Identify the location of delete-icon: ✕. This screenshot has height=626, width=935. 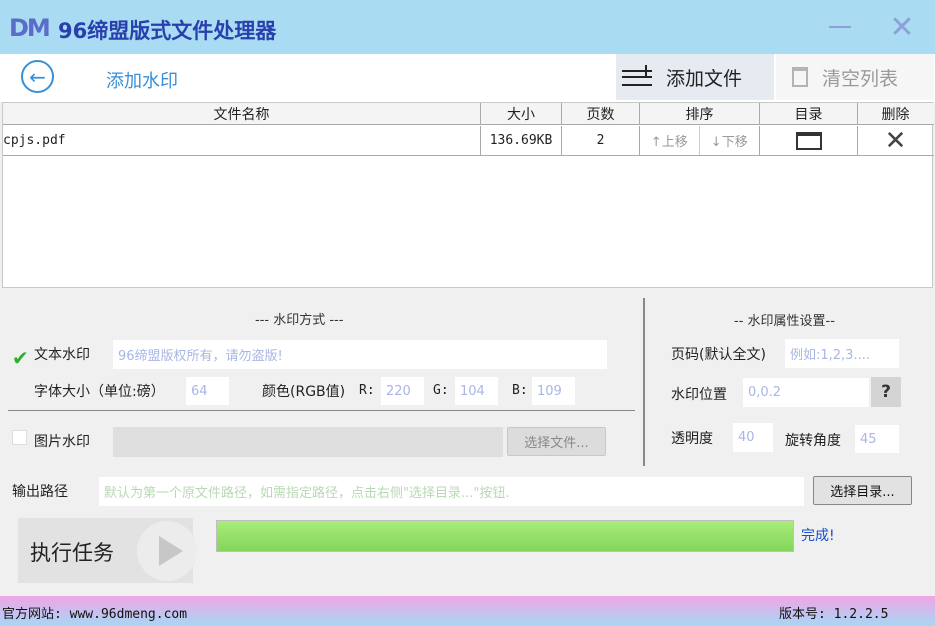
(895, 140).